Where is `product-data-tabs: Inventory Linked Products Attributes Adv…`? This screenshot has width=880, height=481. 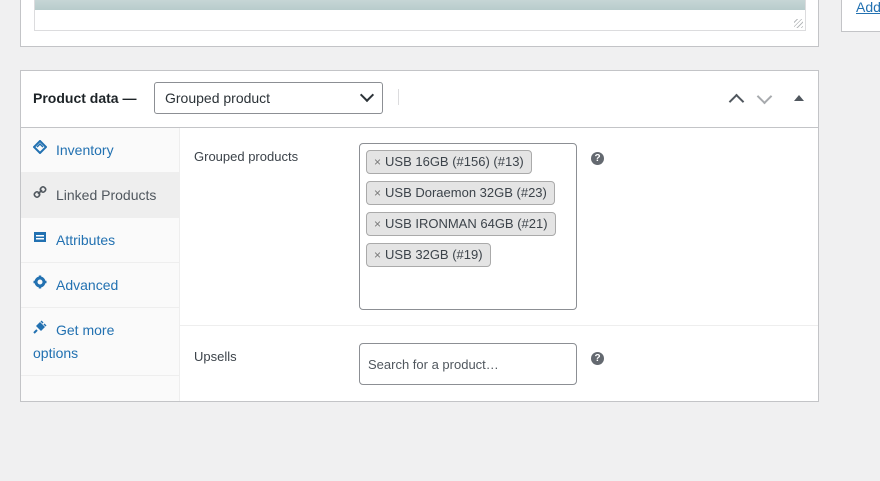 product-data-tabs: Inventory Linked Products Attributes Adv… is located at coordinates (100, 264).